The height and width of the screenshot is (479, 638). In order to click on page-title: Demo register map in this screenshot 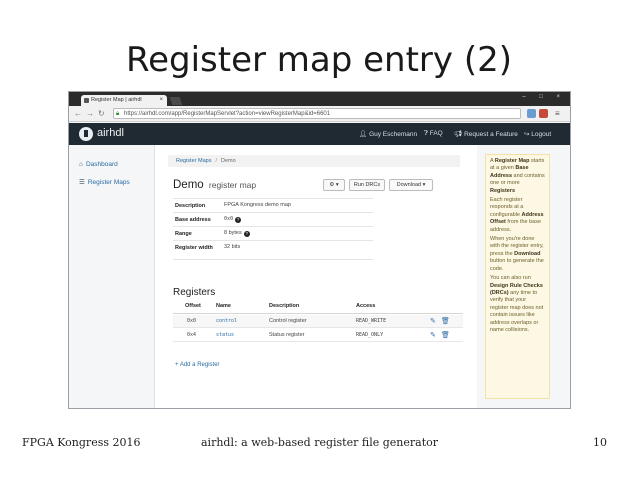, I will do `click(214, 185)`.